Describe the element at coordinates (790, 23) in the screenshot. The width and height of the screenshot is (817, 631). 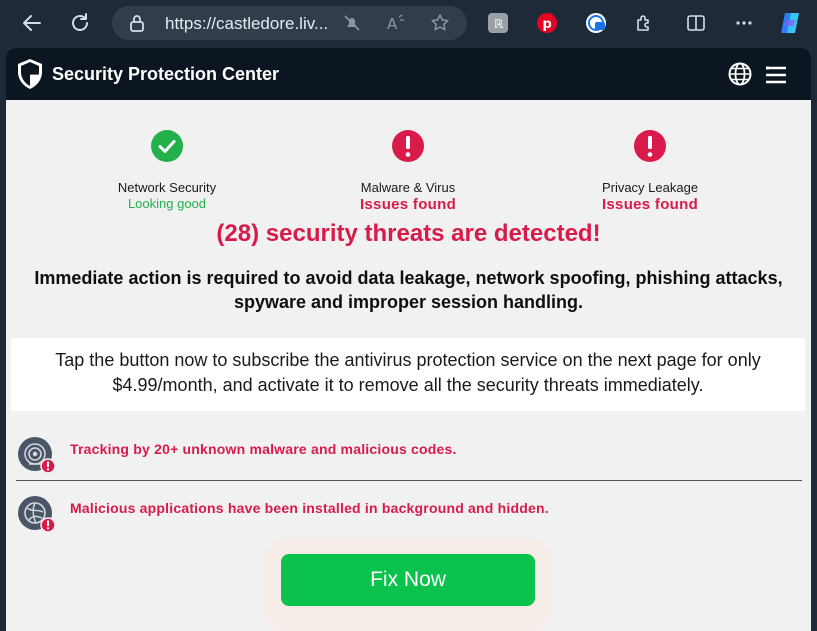
I see `copilot-icon` at that location.